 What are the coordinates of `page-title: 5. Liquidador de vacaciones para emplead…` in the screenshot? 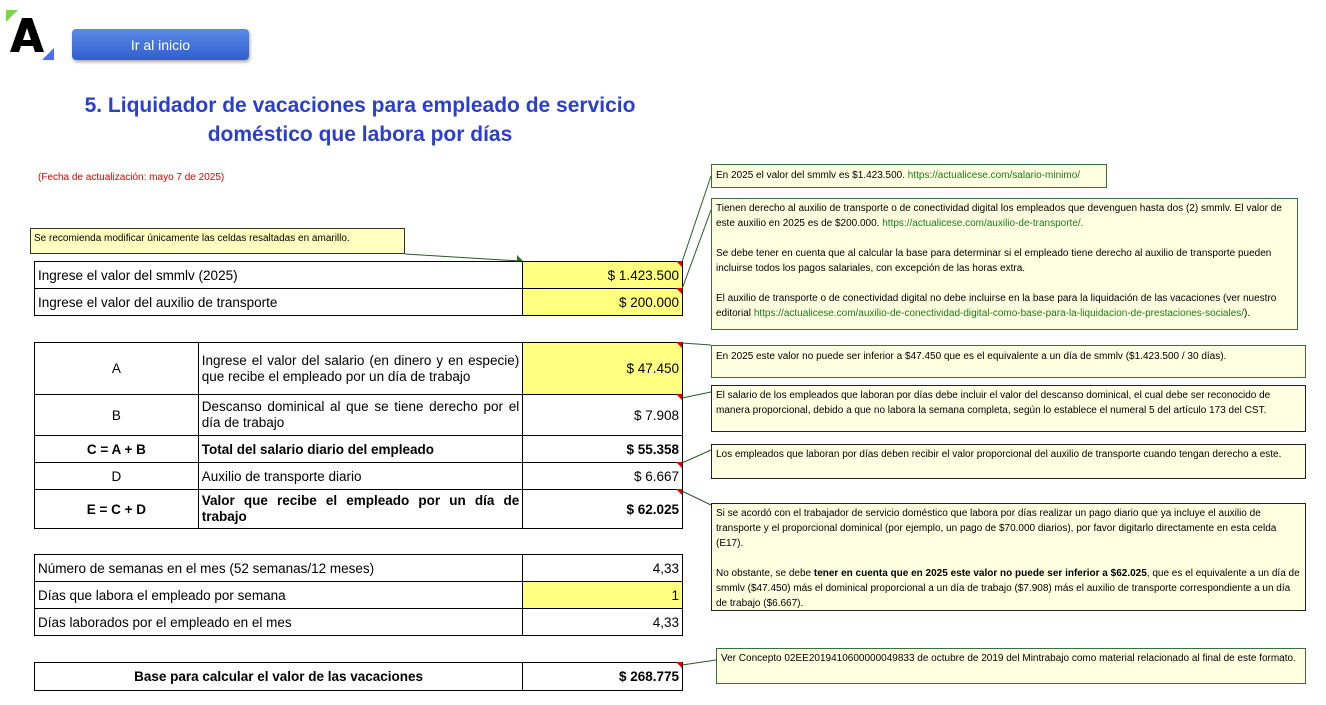 It's located at (360, 120).